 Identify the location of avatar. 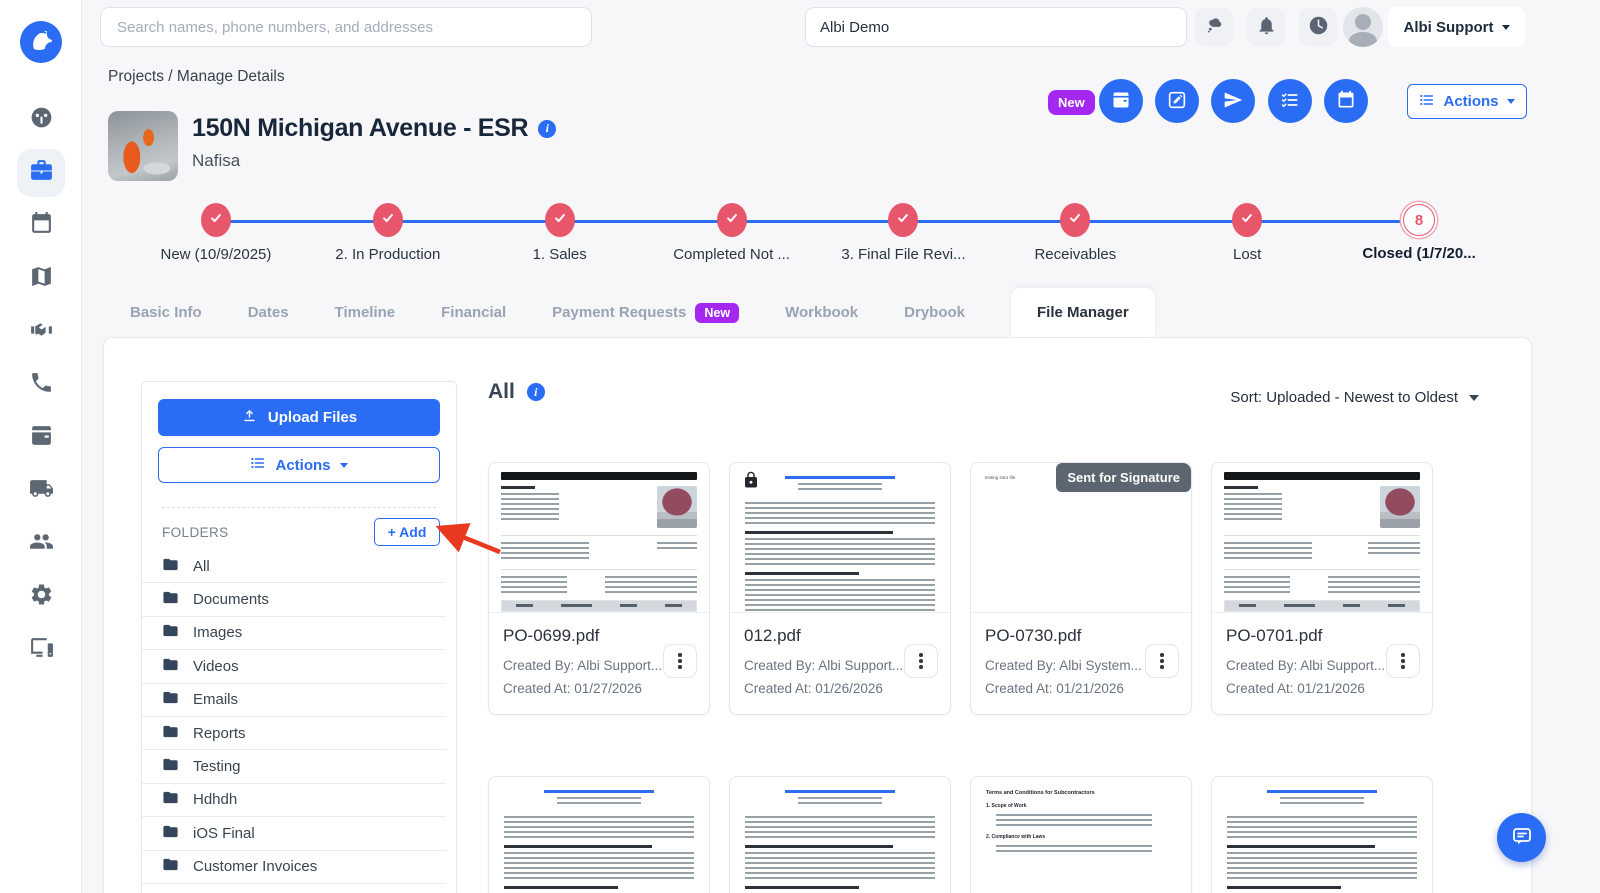
(1363, 27).